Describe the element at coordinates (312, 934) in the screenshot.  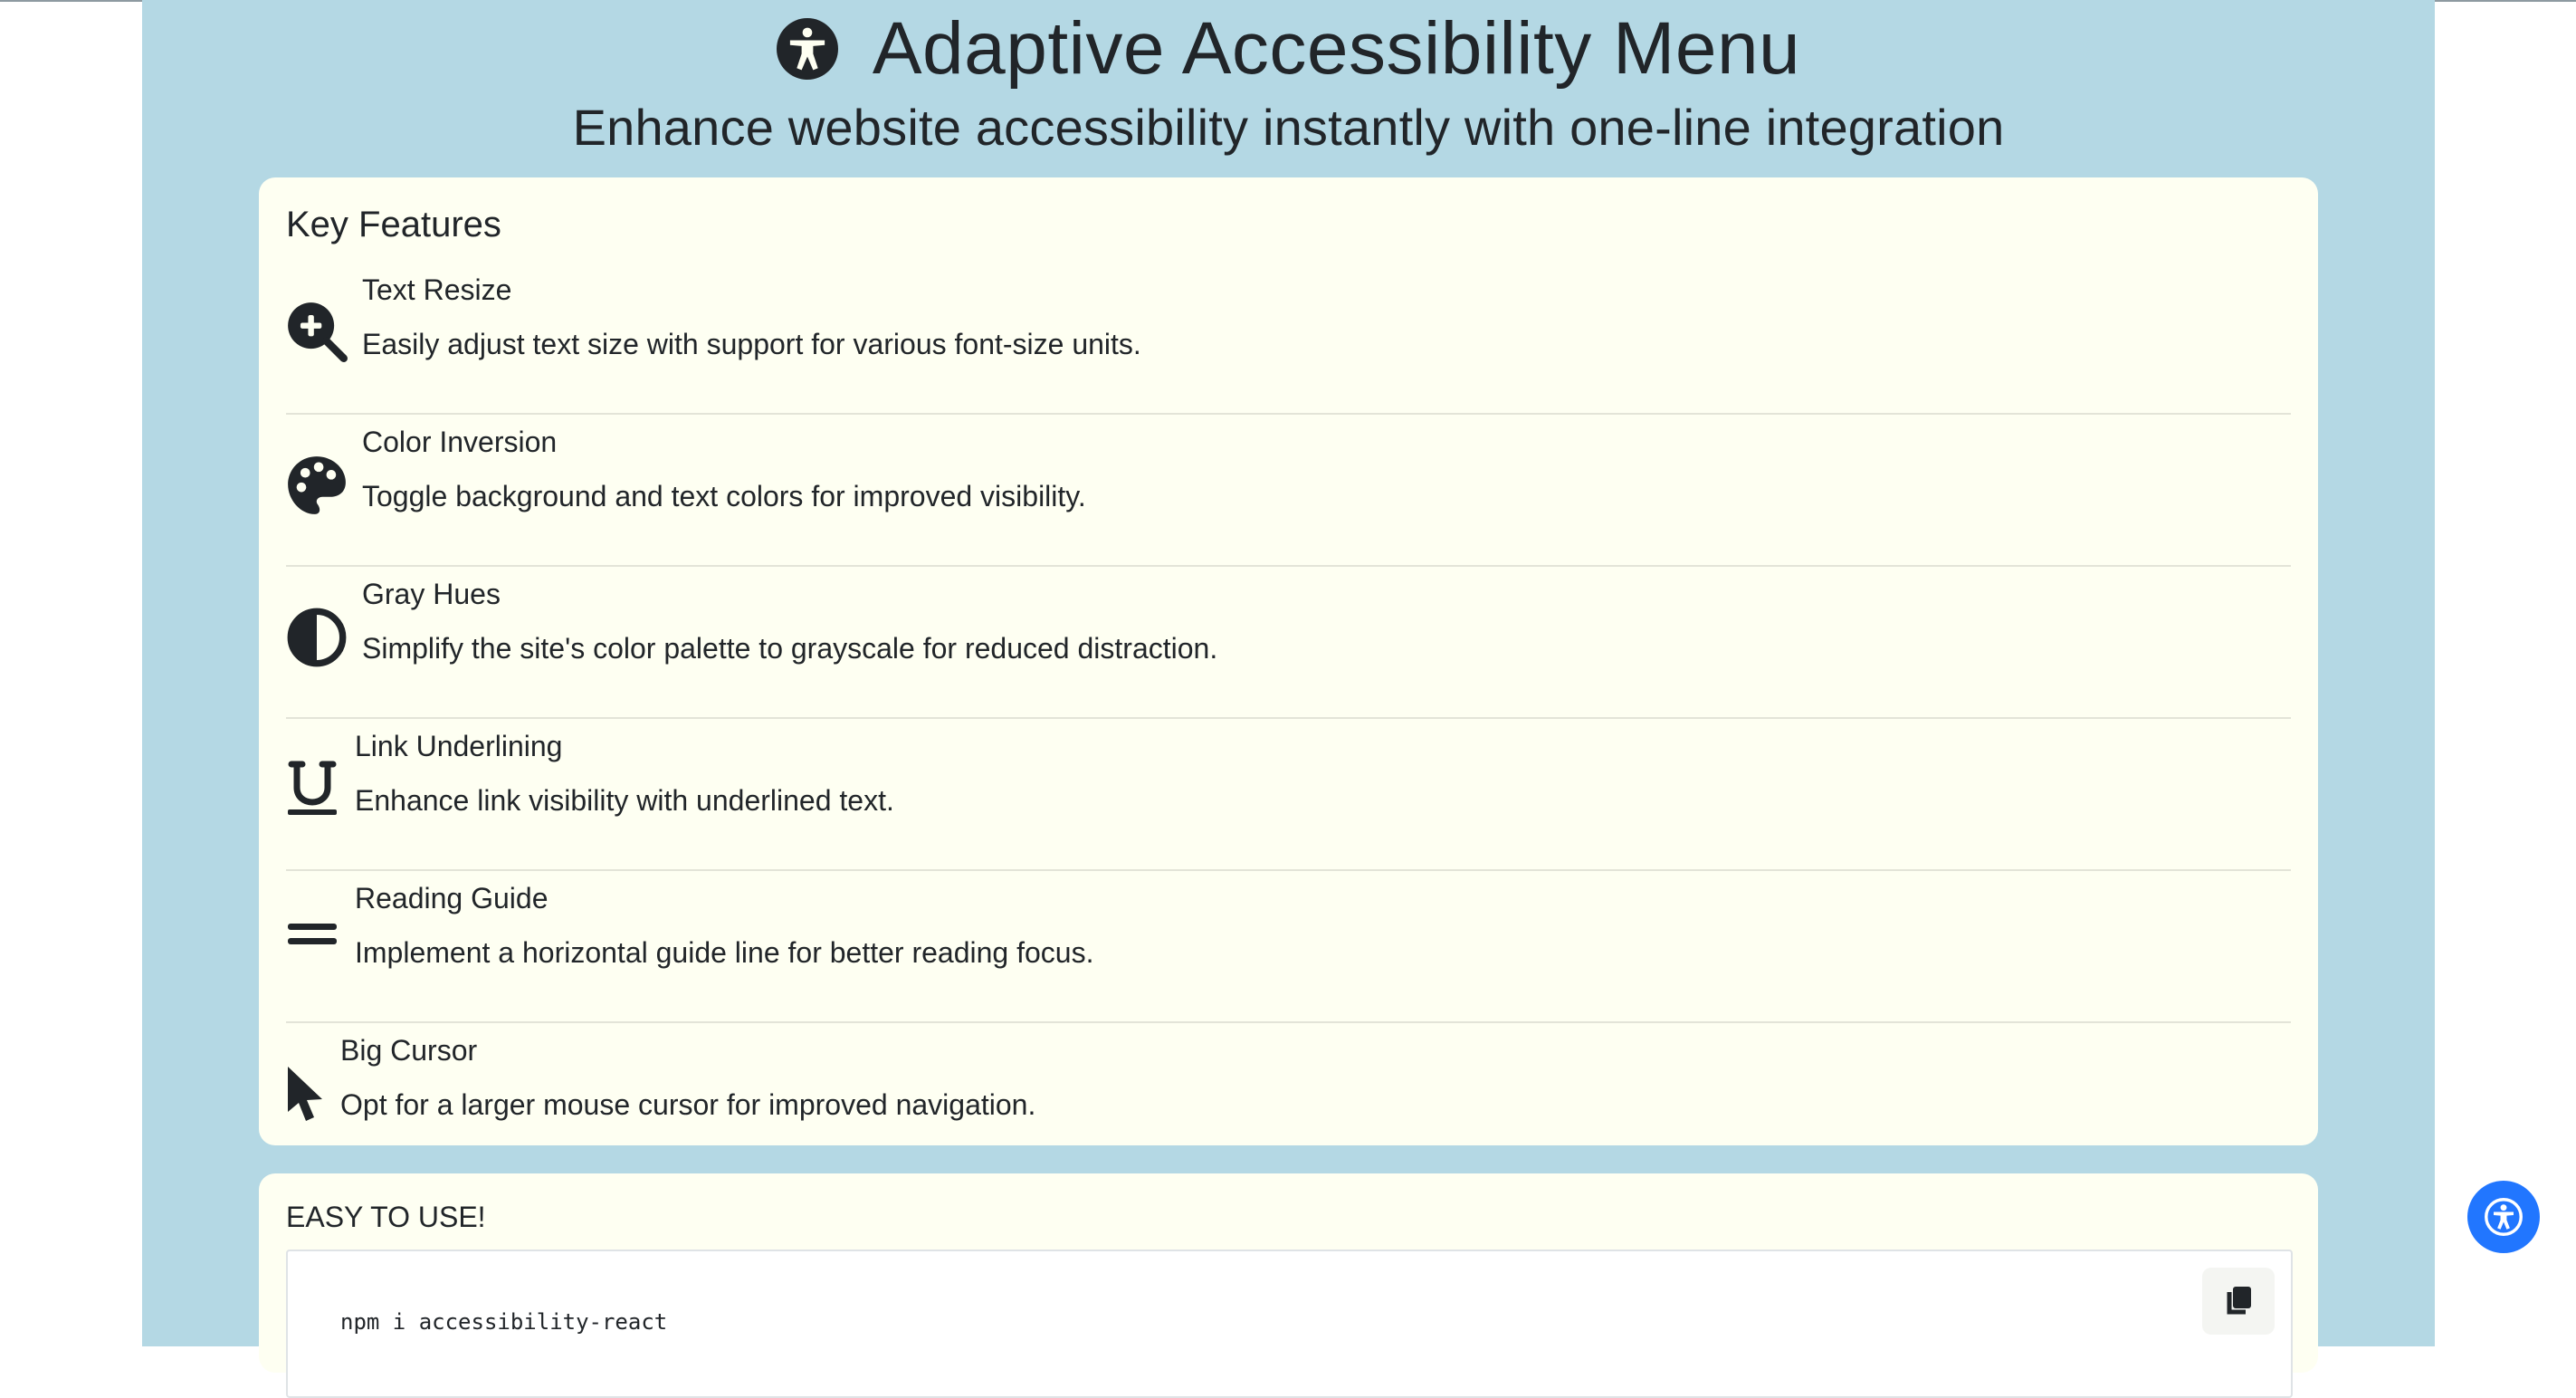
I see `equals-lines-icon` at that location.